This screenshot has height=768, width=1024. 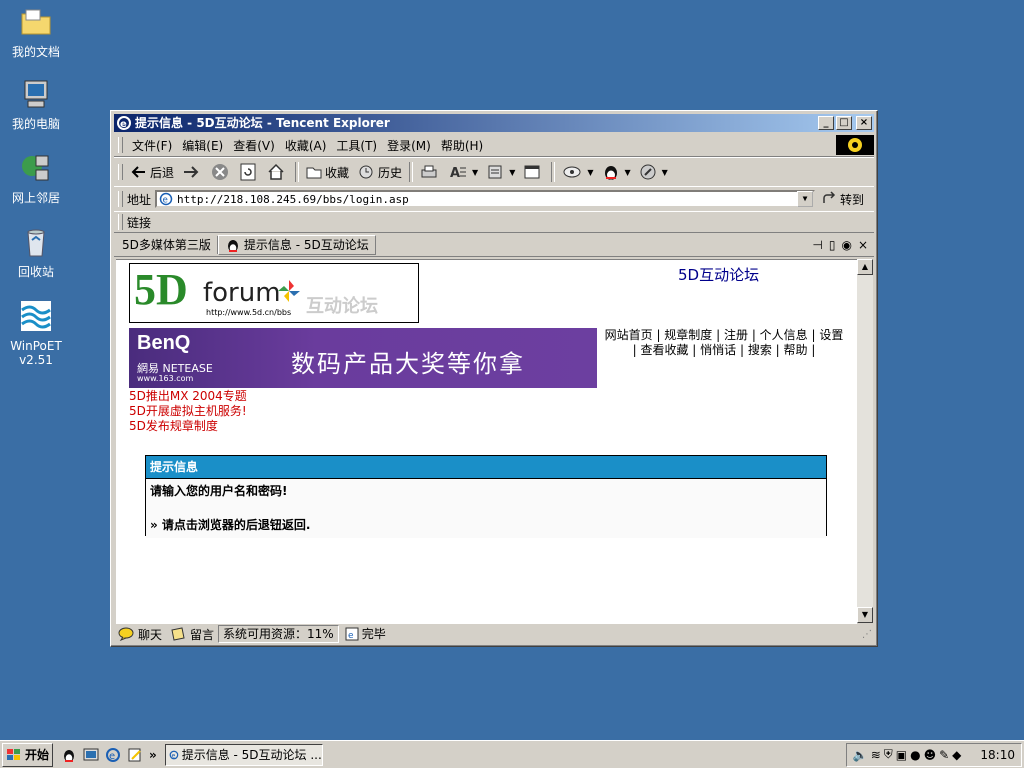 What do you see at coordinates (36, 252) in the screenshot?
I see `desktop-icon-recycle-bin: 回收站` at bounding box center [36, 252].